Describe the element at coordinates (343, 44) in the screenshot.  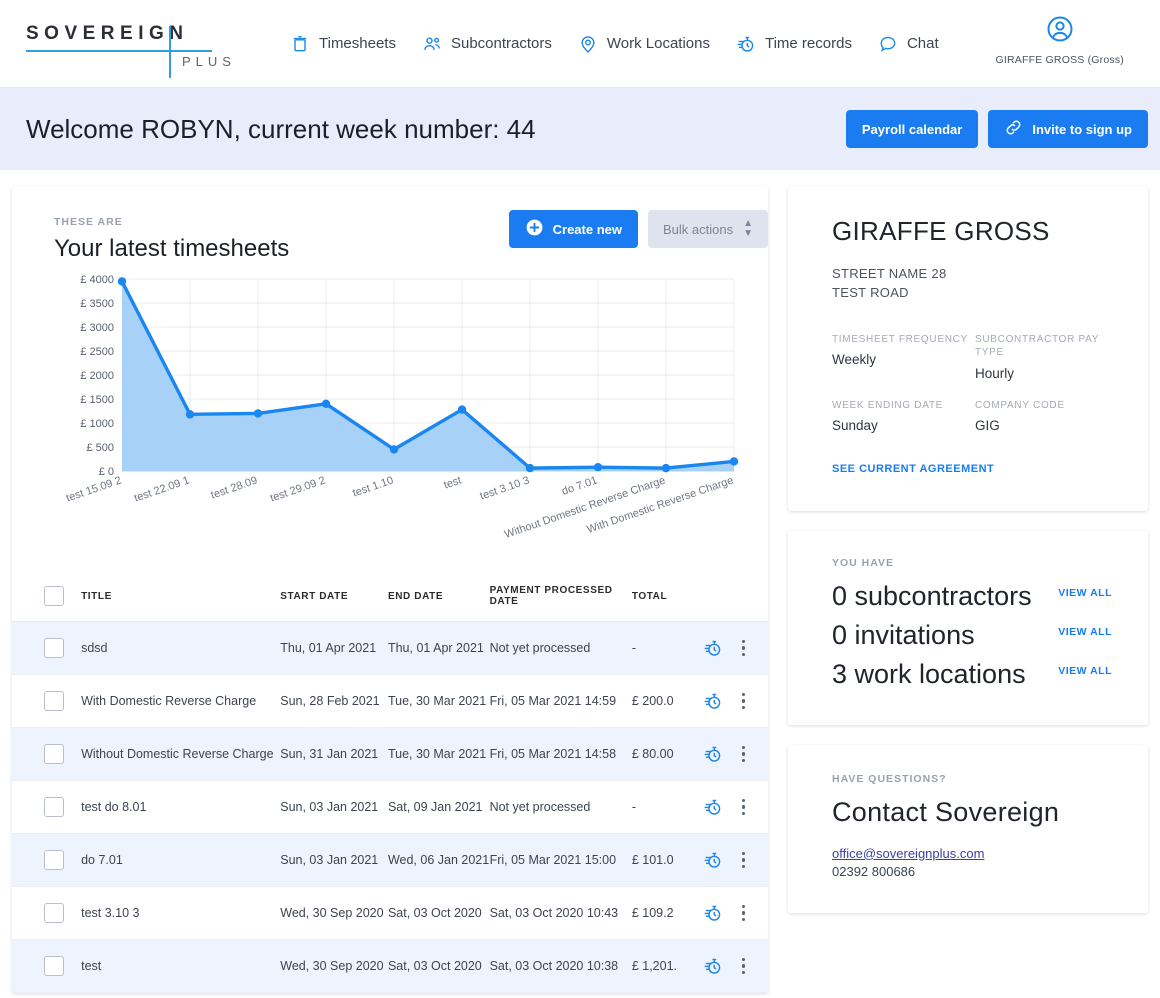
I see `nav-item-timesheets: Timesheets` at that location.